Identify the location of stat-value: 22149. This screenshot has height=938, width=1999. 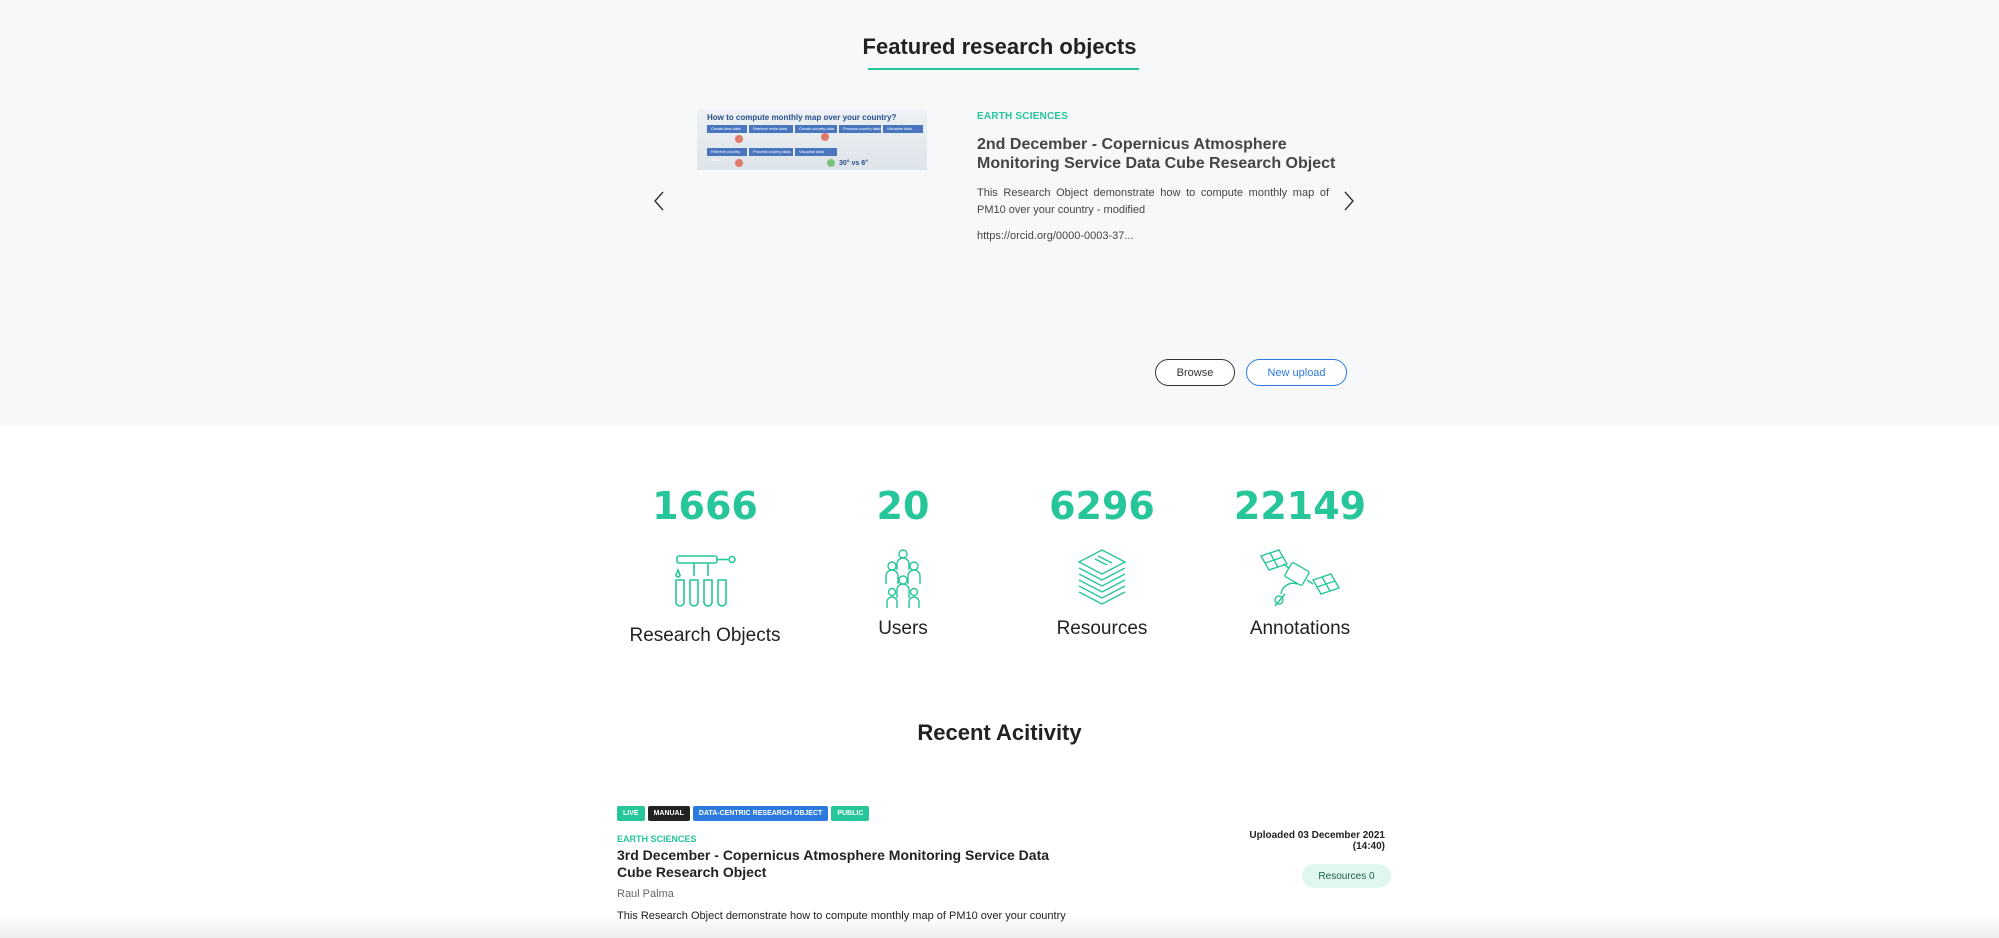
(1300, 506).